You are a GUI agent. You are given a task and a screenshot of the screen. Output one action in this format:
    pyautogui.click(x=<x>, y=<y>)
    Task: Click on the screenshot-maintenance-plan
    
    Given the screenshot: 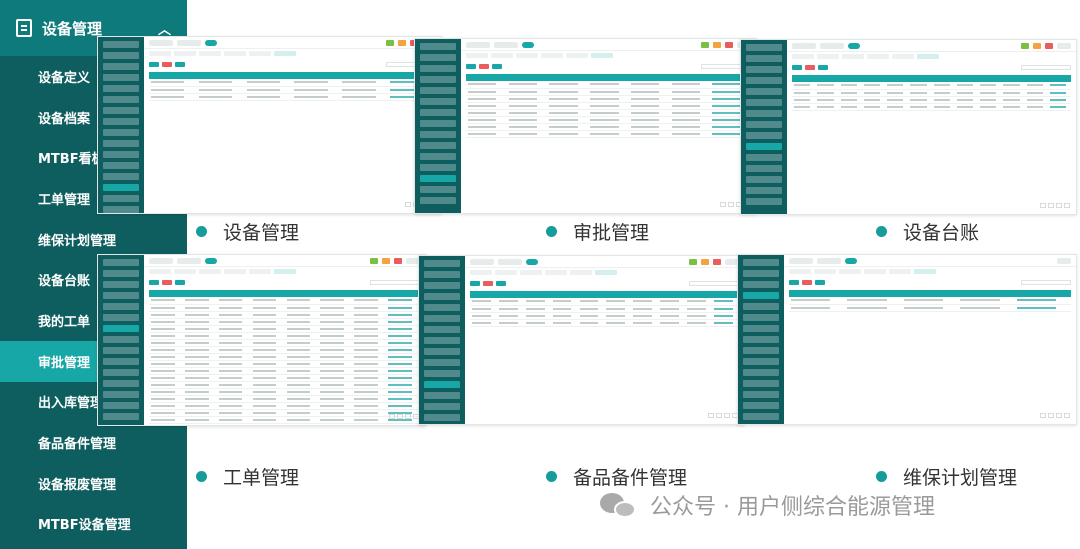 What is the action you would take?
    pyautogui.click(x=907, y=339)
    